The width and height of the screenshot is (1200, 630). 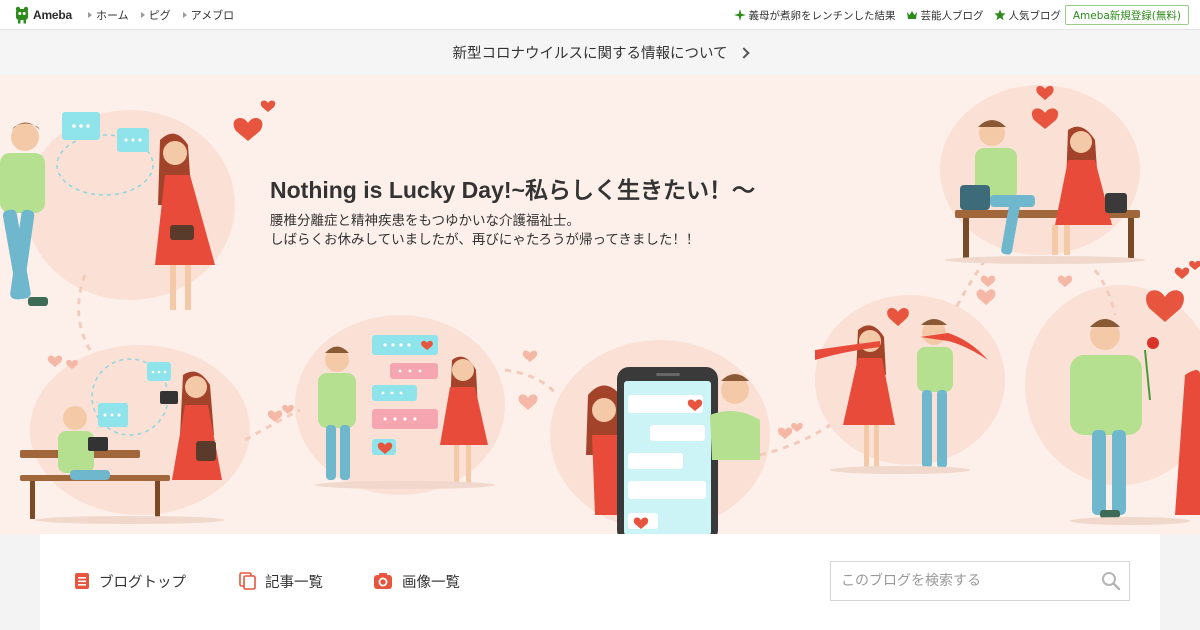 What do you see at coordinates (425, 221) in the screenshot?
I see `blog-description-line: 腰椎分離症と精神疾患をもつゆかいな介護福祉士。` at bounding box center [425, 221].